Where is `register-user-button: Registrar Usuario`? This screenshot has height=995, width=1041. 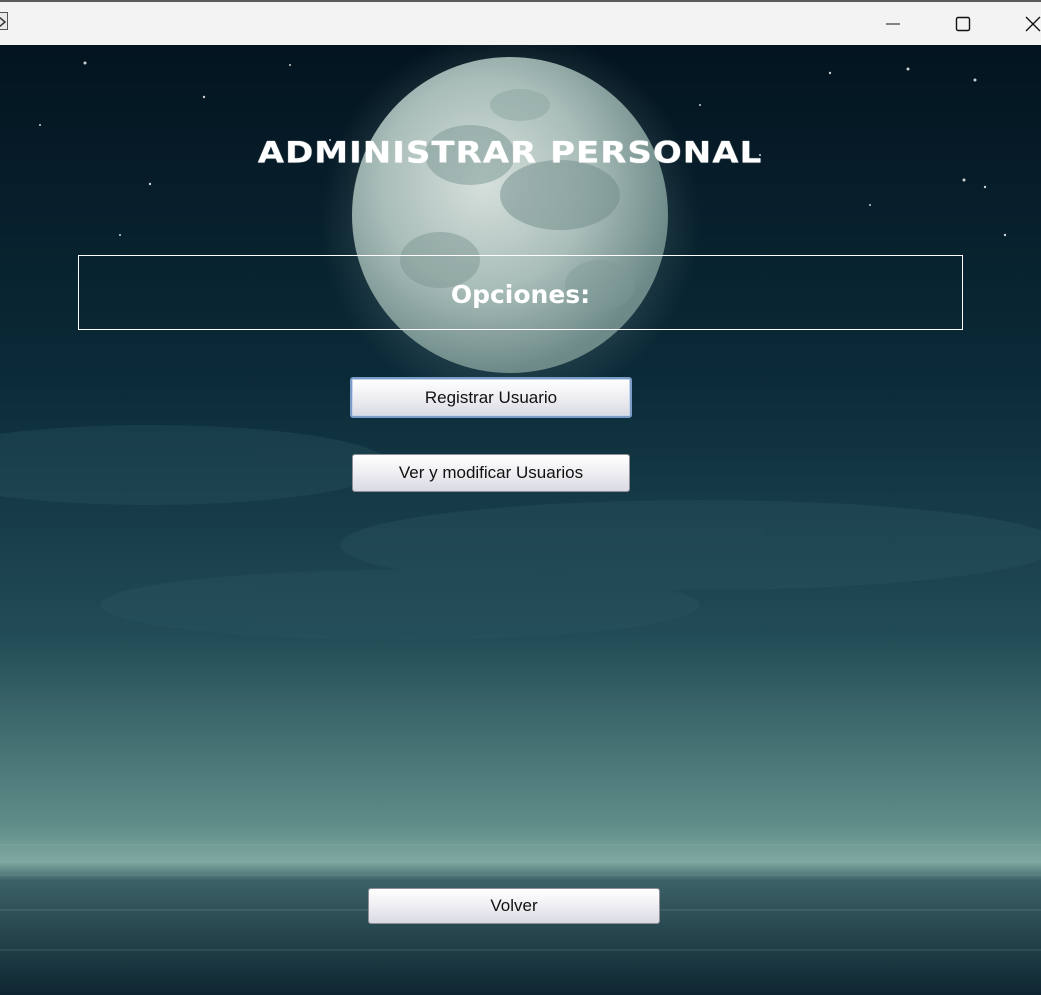 register-user-button: Registrar Usuario is located at coordinates (491, 397).